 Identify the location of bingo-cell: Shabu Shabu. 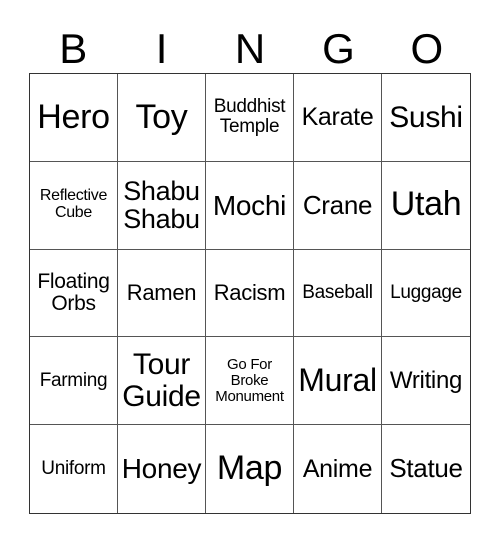
(162, 205).